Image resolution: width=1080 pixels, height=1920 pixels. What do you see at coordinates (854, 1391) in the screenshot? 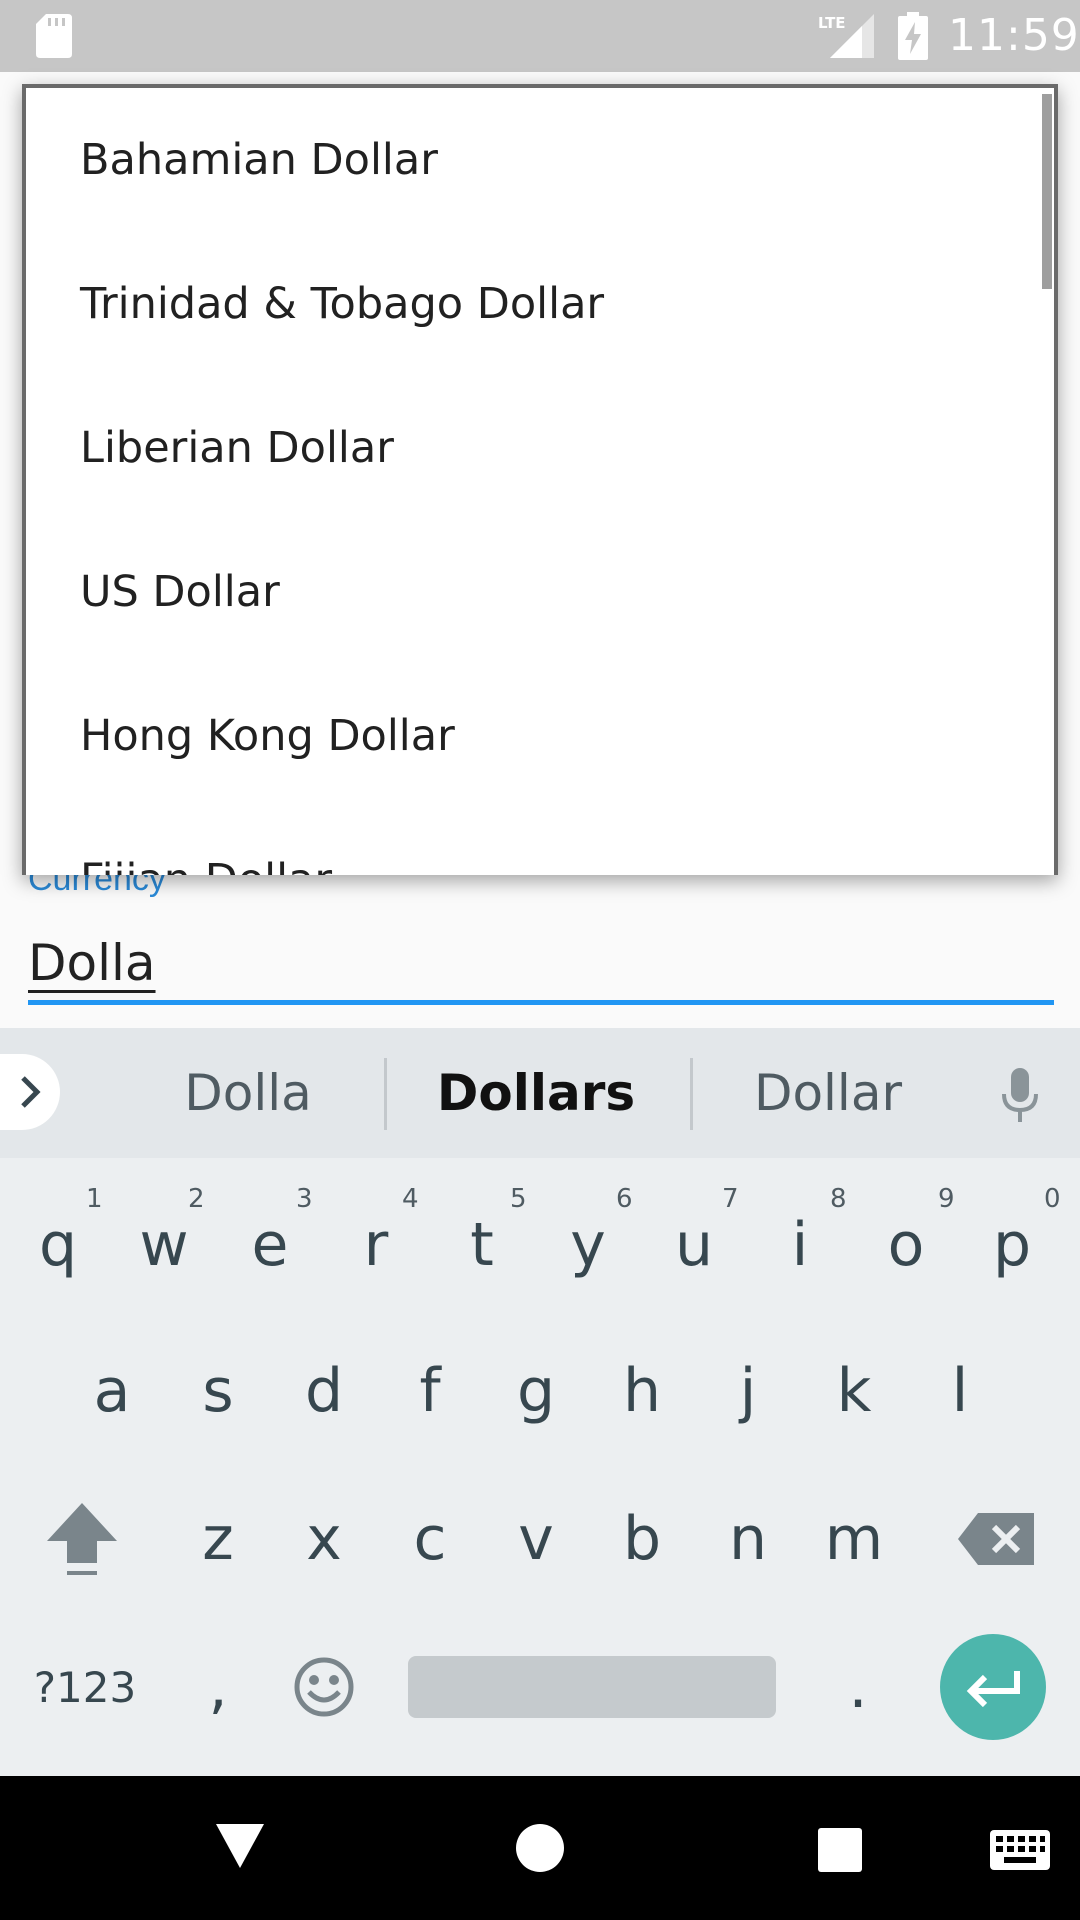
I see `key-k: k` at bounding box center [854, 1391].